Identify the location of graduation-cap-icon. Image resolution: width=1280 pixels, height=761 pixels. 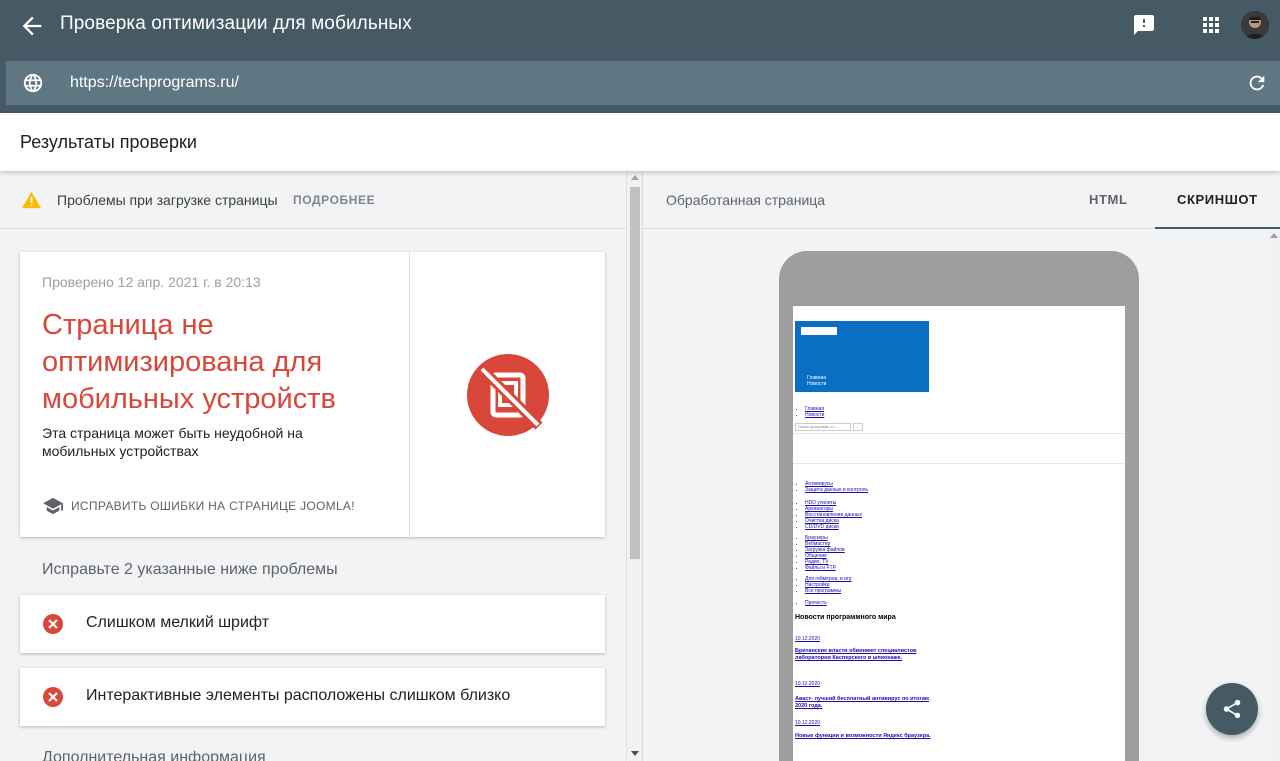
(53, 506).